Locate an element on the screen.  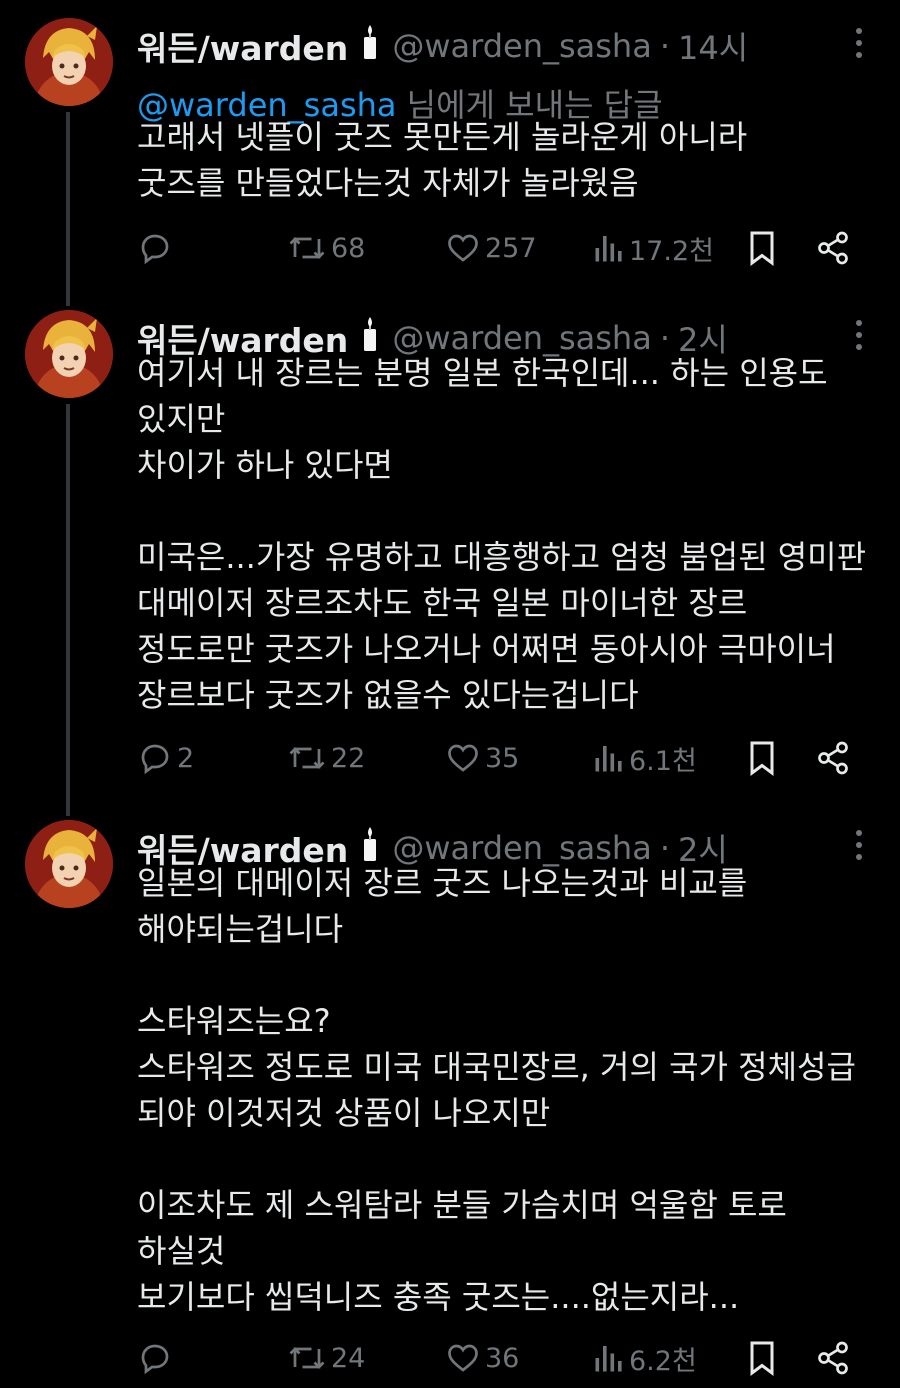
candle-icon is located at coordinates (370, 46).